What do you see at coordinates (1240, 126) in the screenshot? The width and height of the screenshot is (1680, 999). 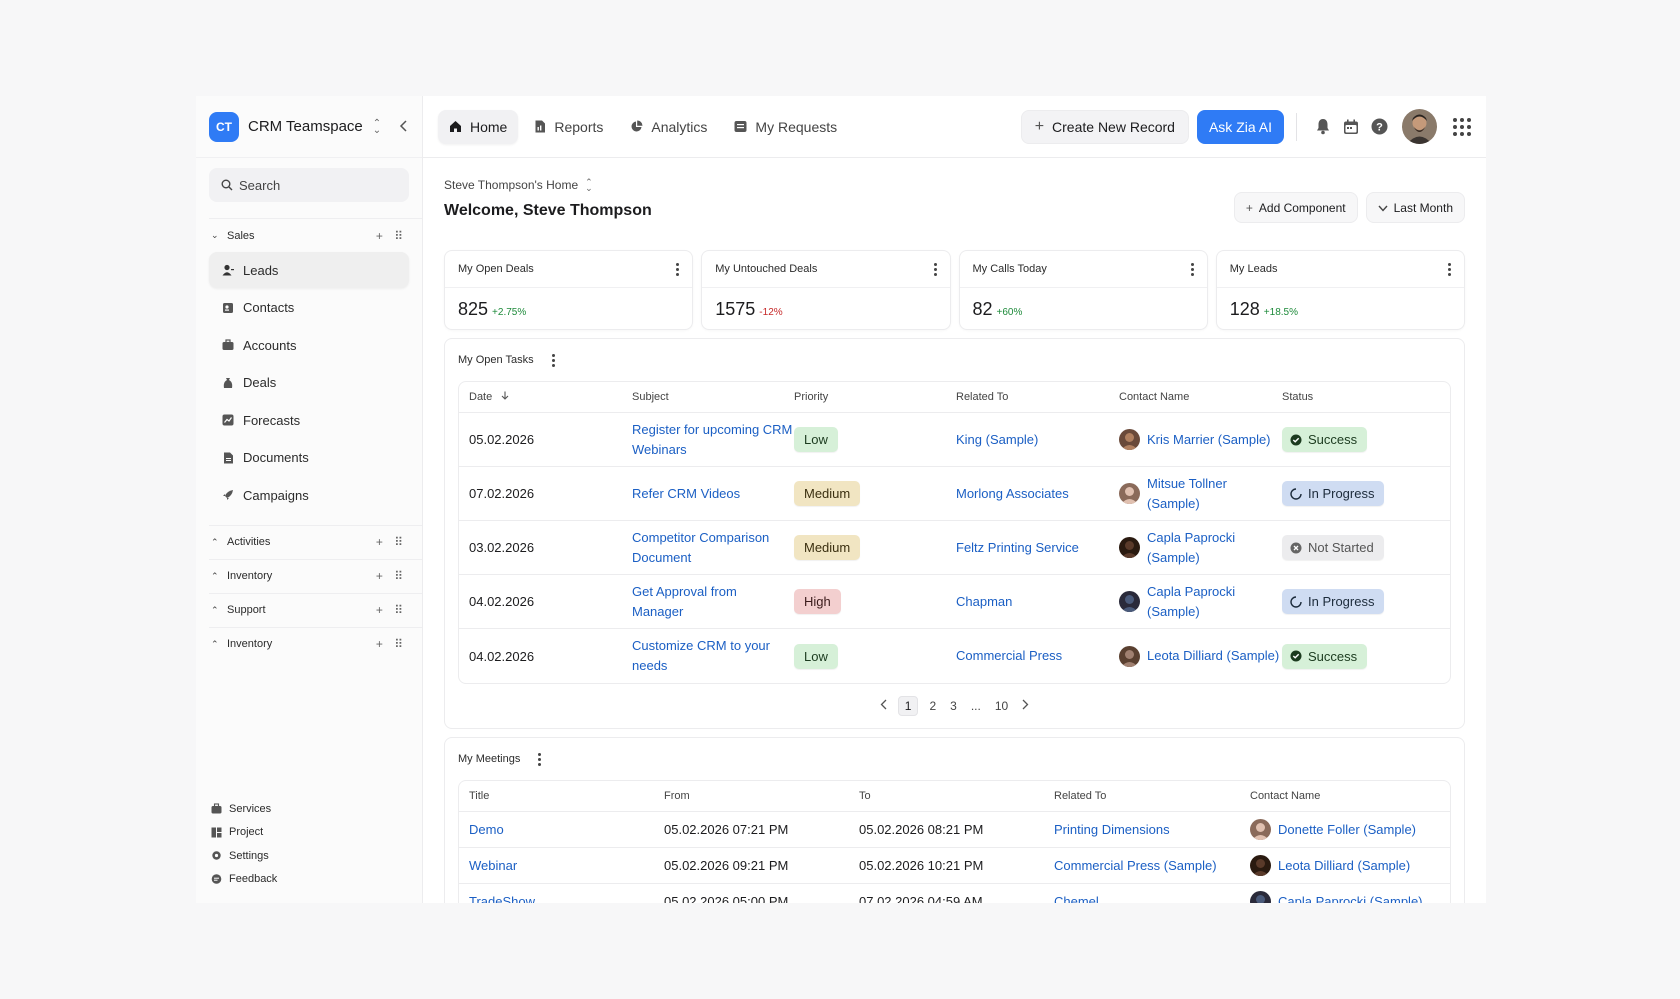 I see `ask-zia-button: Ask Zia AI` at bounding box center [1240, 126].